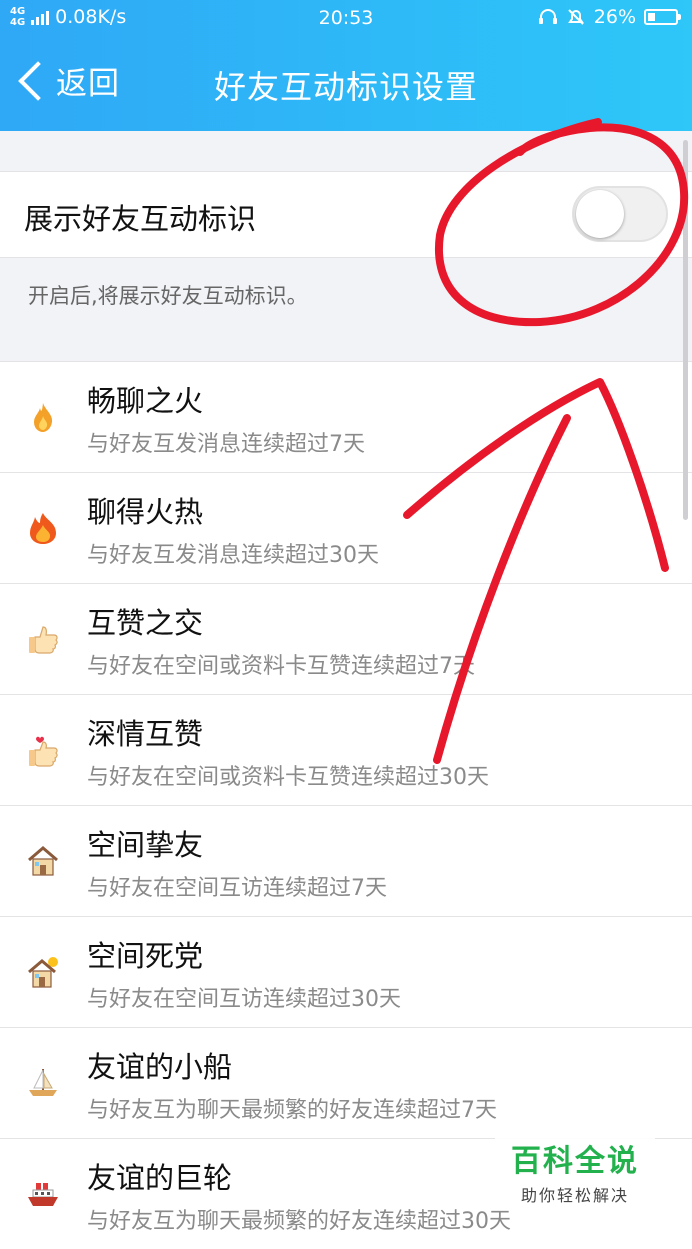 The width and height of the screenshot is (692, 1249). I want to click on battery-icon, so click(662, 17).